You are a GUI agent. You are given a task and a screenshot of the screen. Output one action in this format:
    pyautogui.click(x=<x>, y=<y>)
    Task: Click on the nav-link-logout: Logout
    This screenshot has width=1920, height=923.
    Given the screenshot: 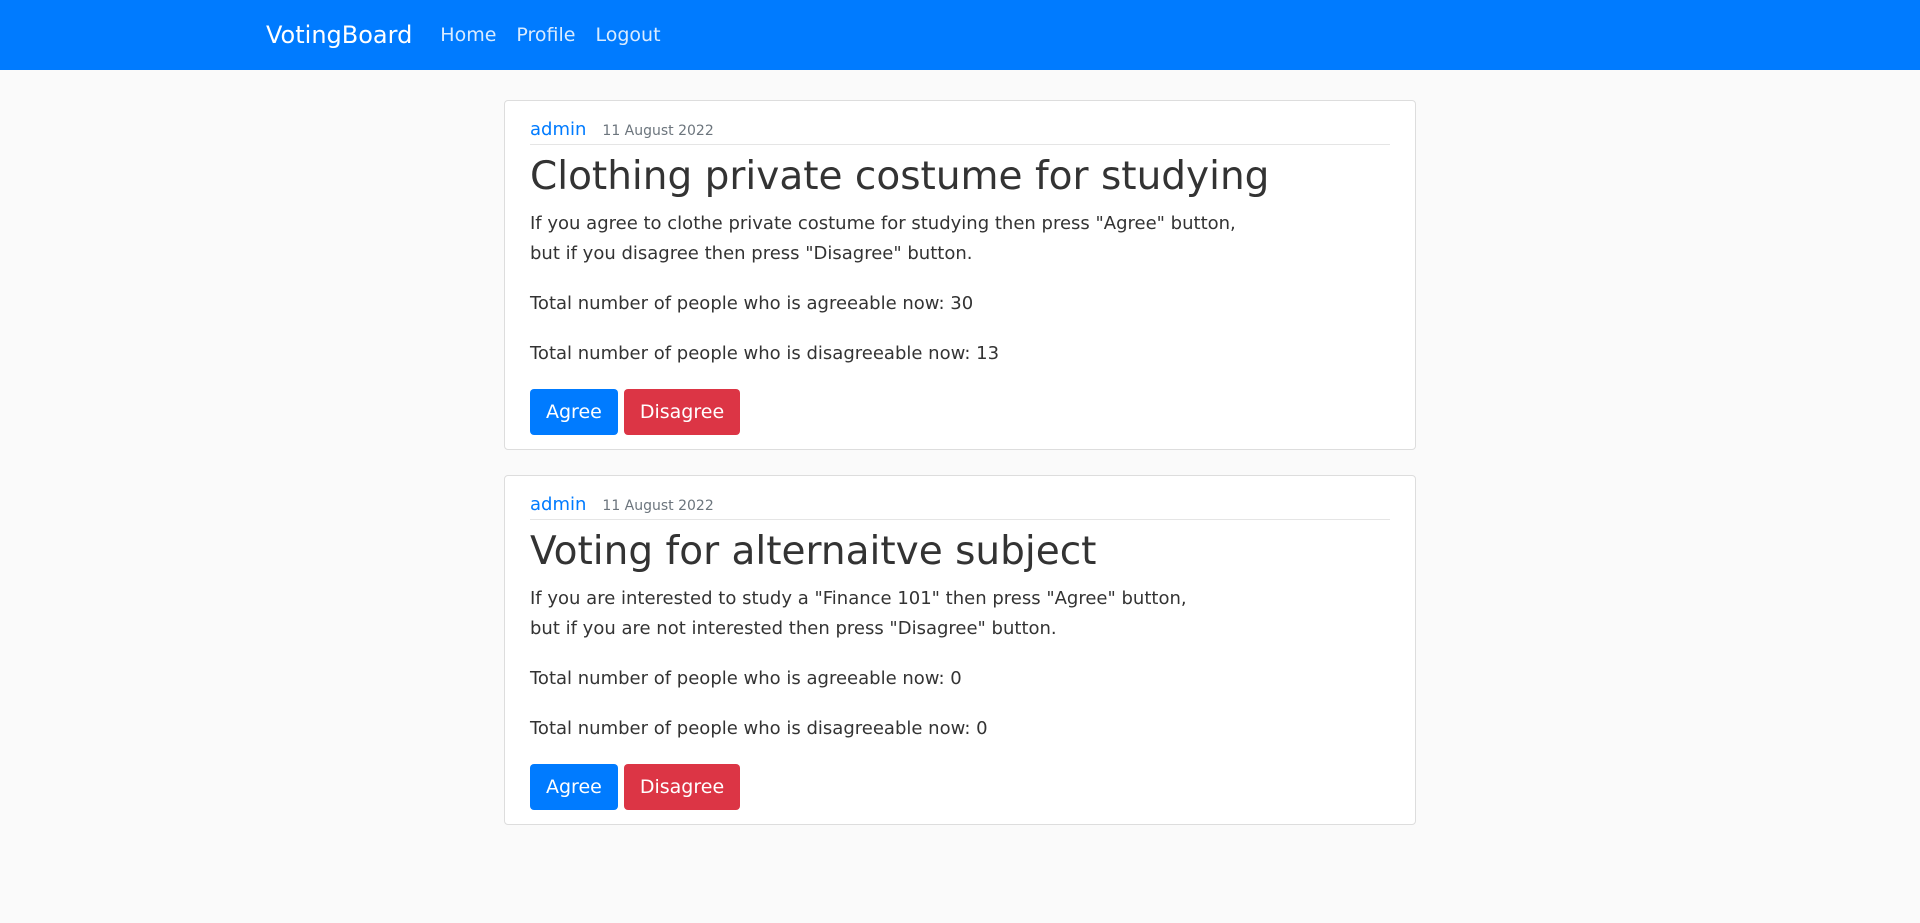 What is the action you would take?
    pyautogui.click(x=627, y=35)
    